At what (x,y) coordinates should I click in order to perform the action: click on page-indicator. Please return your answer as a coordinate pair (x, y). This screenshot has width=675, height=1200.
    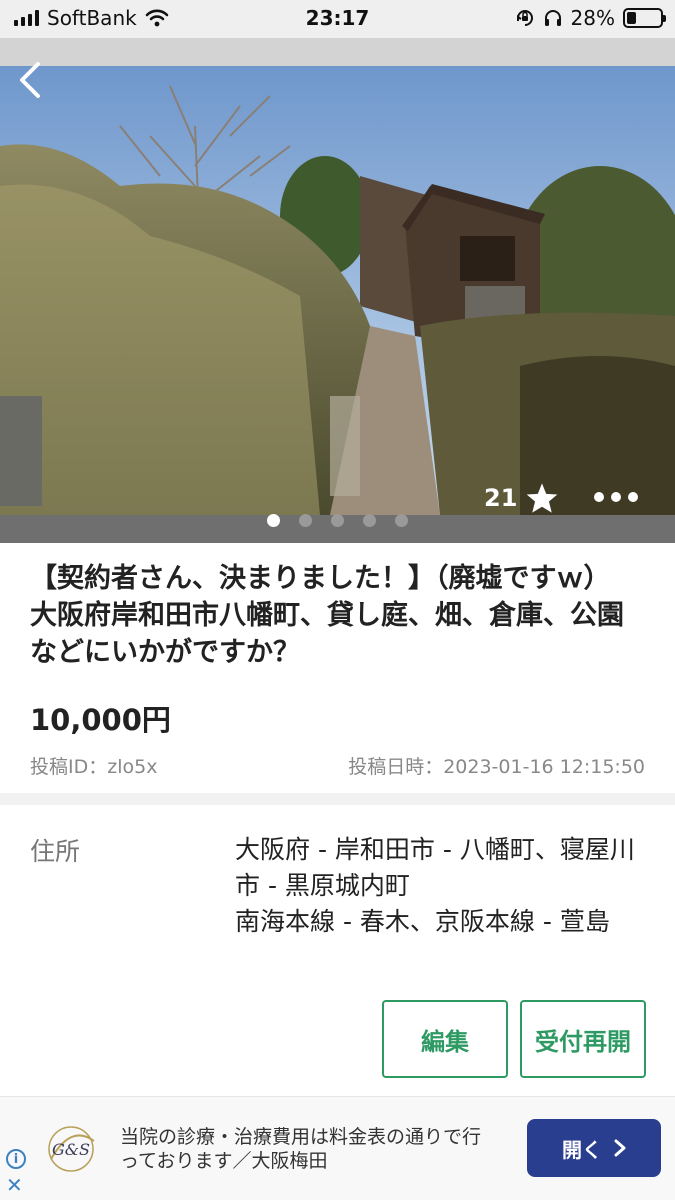
    Looking at the image, I should click on (337, 520).